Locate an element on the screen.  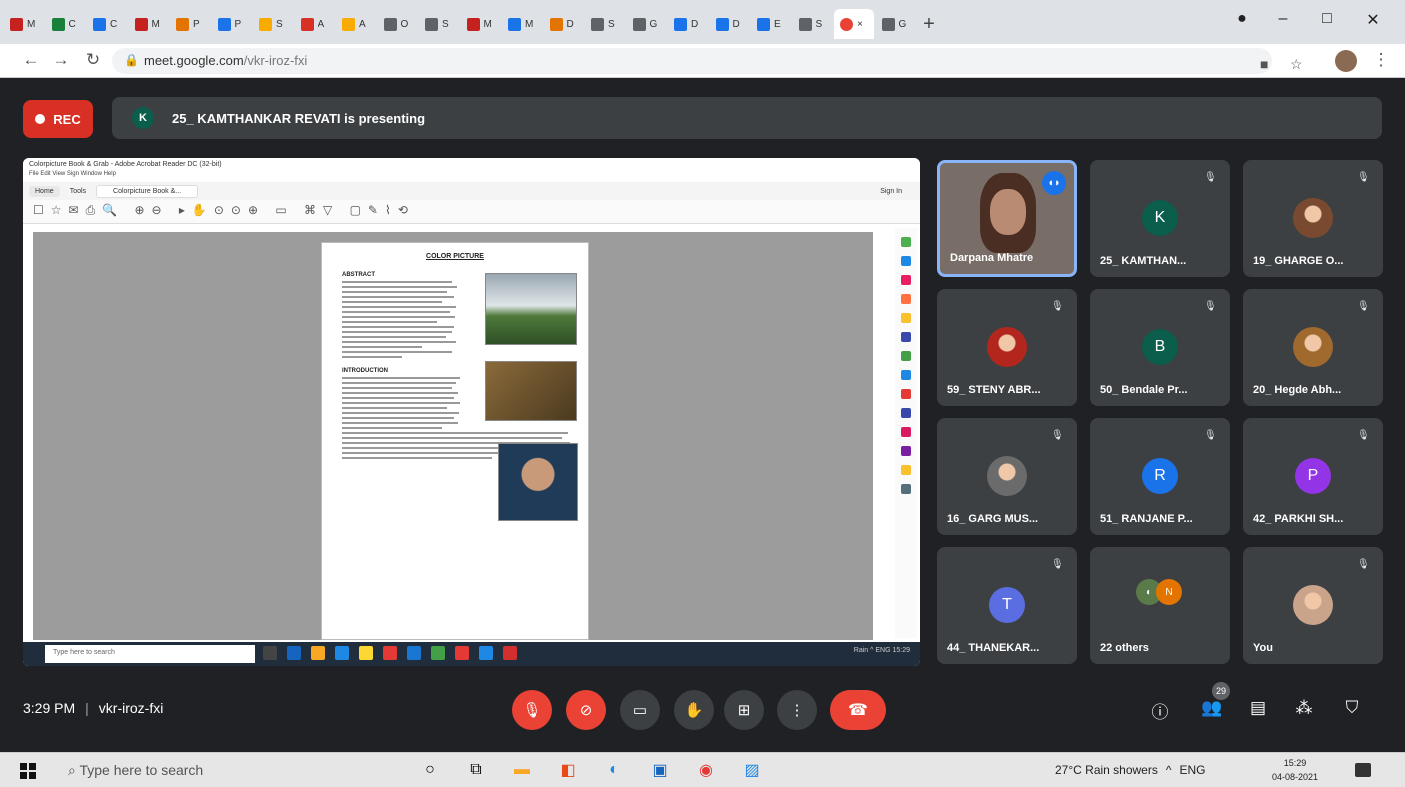
participant-name: Darpana Mhatre is located at coordinates (992, 258).